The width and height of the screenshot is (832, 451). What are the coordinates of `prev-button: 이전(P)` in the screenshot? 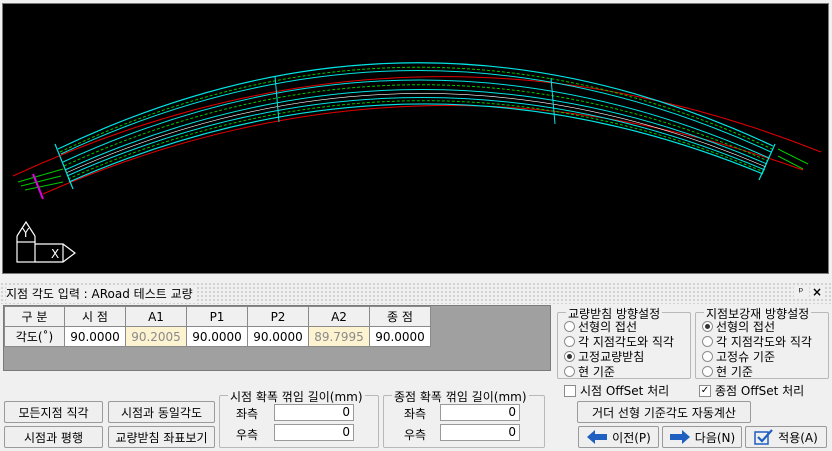 It's located at (618, 437).